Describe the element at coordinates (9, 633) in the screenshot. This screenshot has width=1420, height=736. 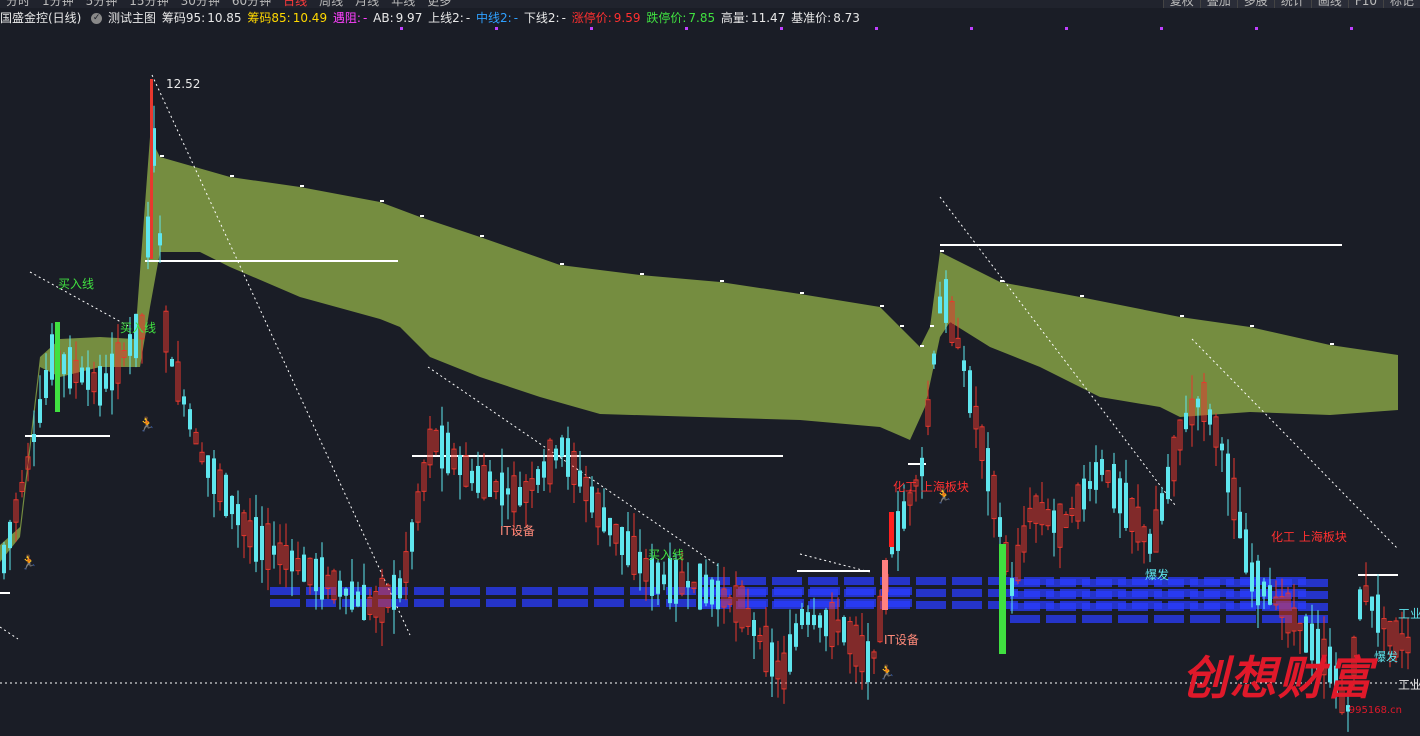
I see `trend-line` at that location.